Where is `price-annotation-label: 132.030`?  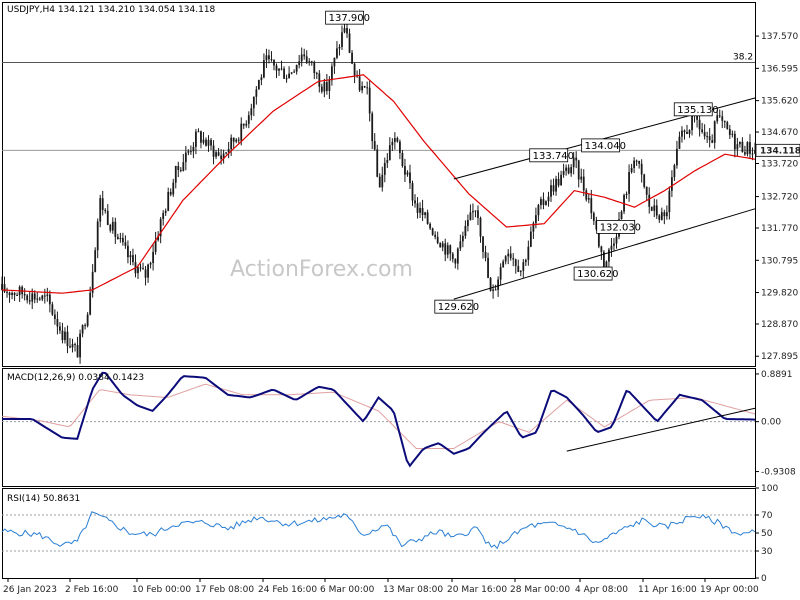
price-annotation-label: 132.030 is located at coordinates (620, 227).